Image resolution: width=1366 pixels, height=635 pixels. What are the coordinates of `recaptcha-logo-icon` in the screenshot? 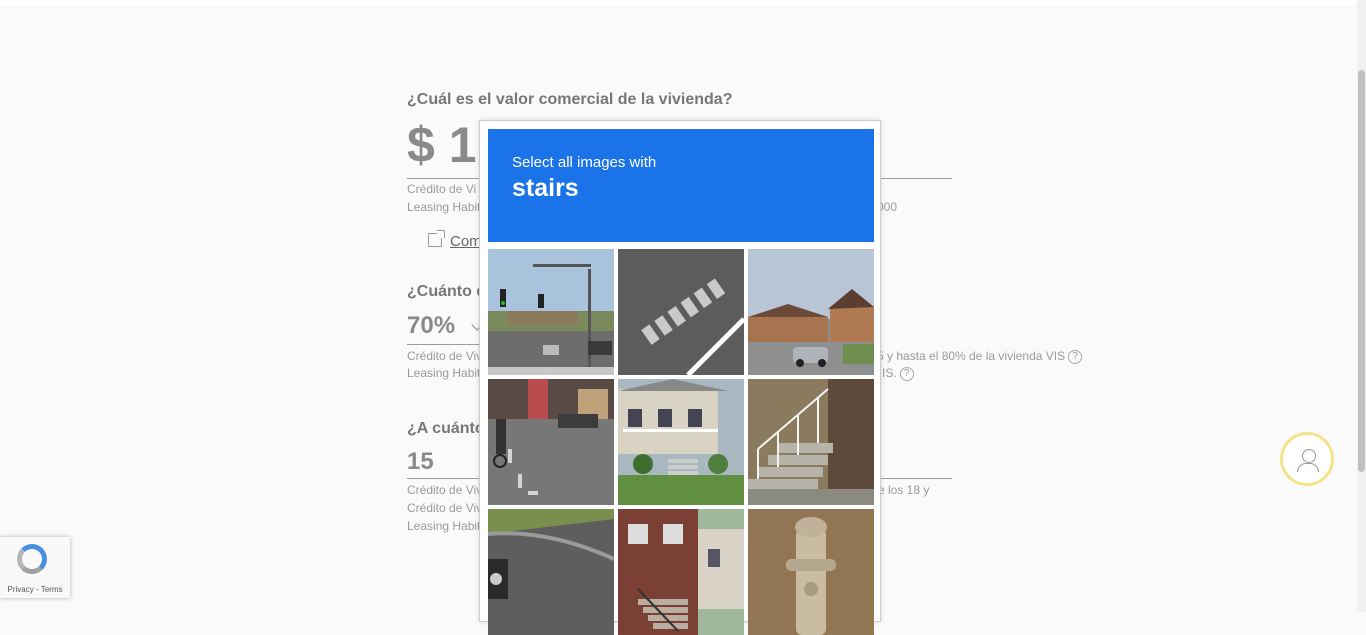 It's located at (32, 559).